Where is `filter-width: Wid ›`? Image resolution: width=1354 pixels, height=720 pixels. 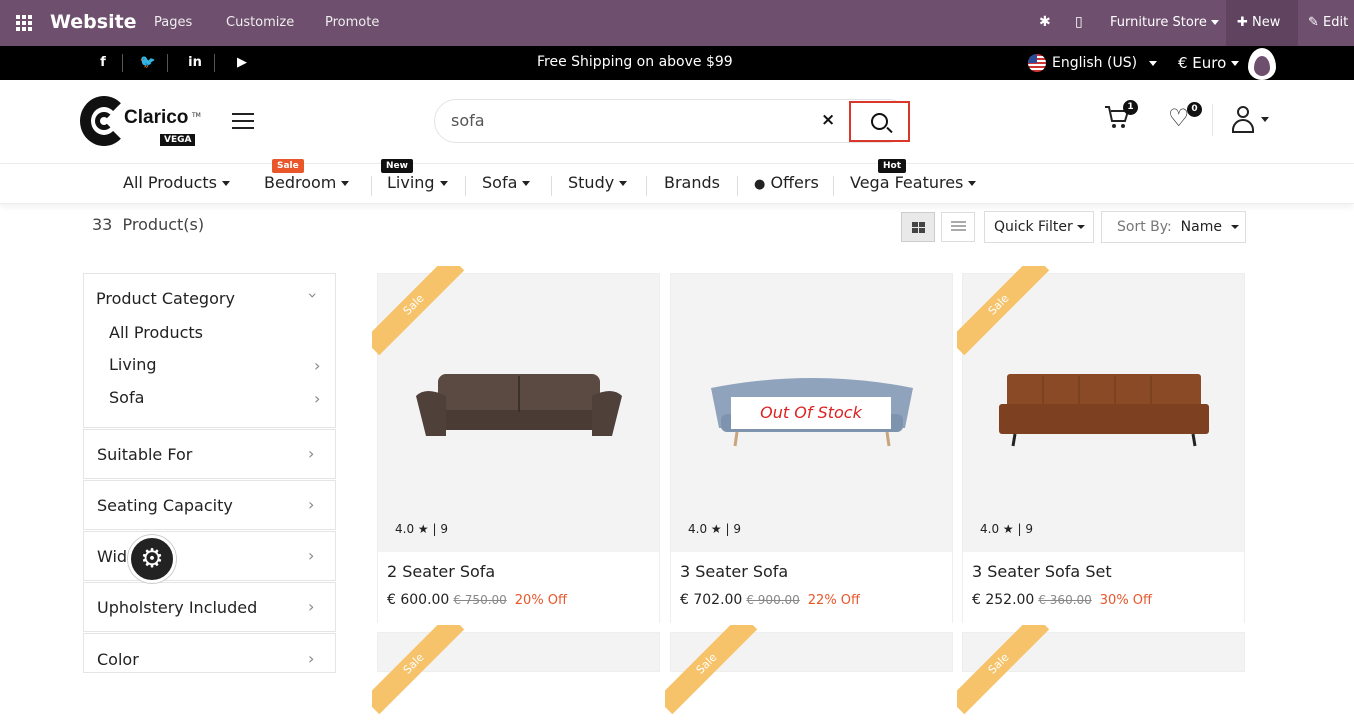
filter-width: Wid › is located at coordinates (209, 556).